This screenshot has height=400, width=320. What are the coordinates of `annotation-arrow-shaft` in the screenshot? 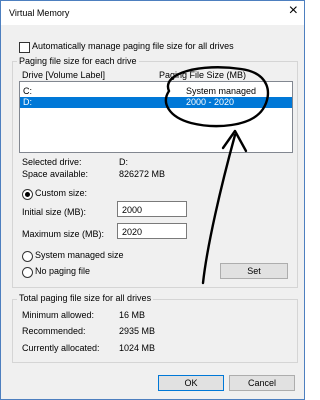 It's located at (219, 209).